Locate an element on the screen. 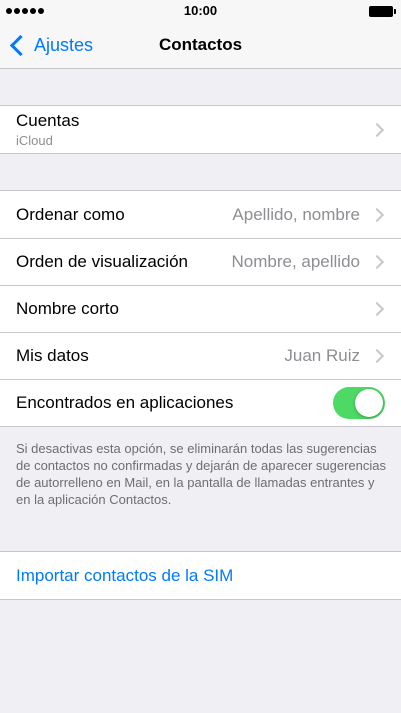 Image resolution: width=401 pixels, height=713 pixels. sort-order-value: Apellido, nombre is located at coordinates (296, 214).